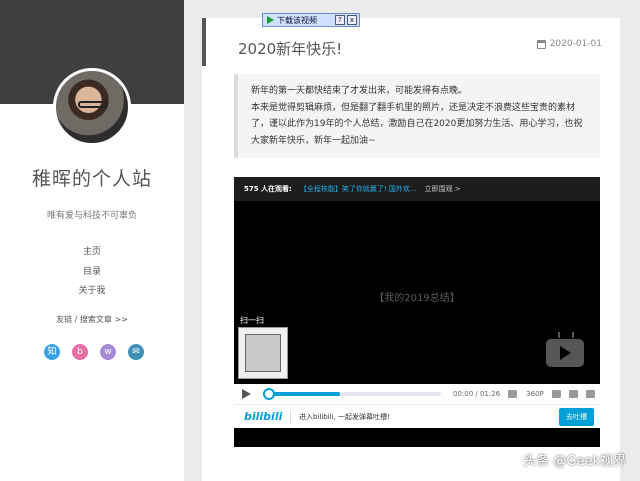 The height and width of the screenshot is (481, 640). What do you see at coordinates (573, 394) in the screenshot?
I see `loop-icon` at bounding box center [573, 394].